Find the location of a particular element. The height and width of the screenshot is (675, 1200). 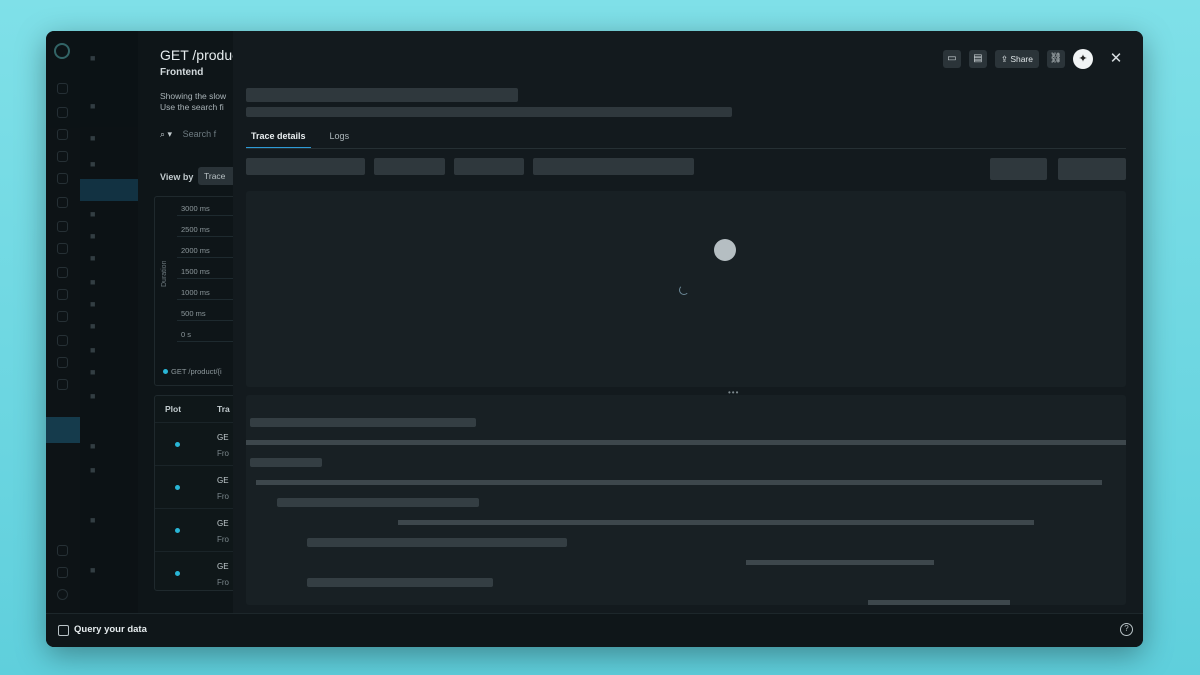

search-placeholder: Search f is located at coordinates (199, 134).